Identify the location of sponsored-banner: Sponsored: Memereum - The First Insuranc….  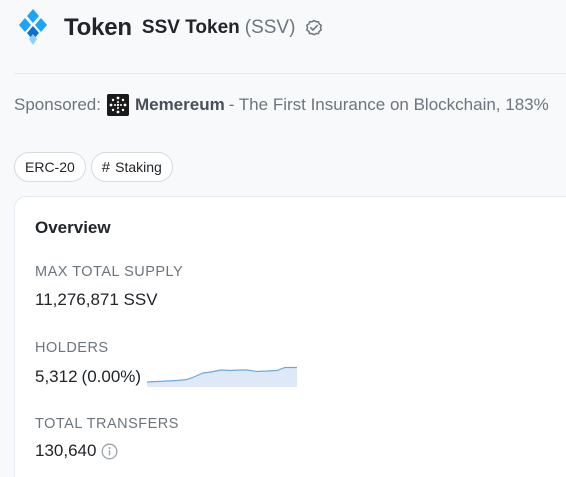
(281, 105).